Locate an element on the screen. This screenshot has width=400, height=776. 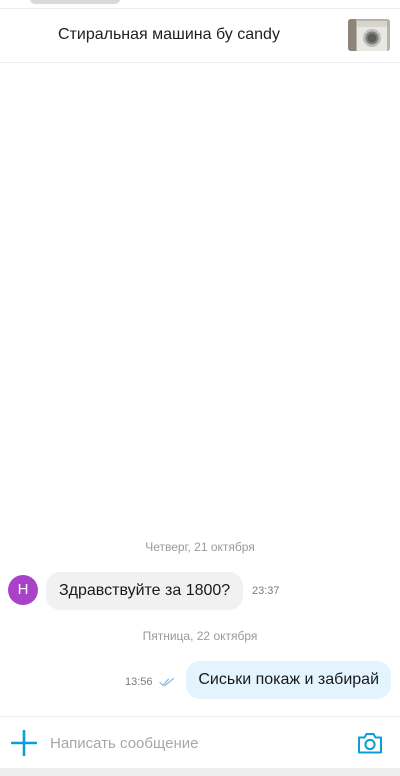
incoming-message-text: Здравствуйте за 1800? is located at coordinates (145, 590).